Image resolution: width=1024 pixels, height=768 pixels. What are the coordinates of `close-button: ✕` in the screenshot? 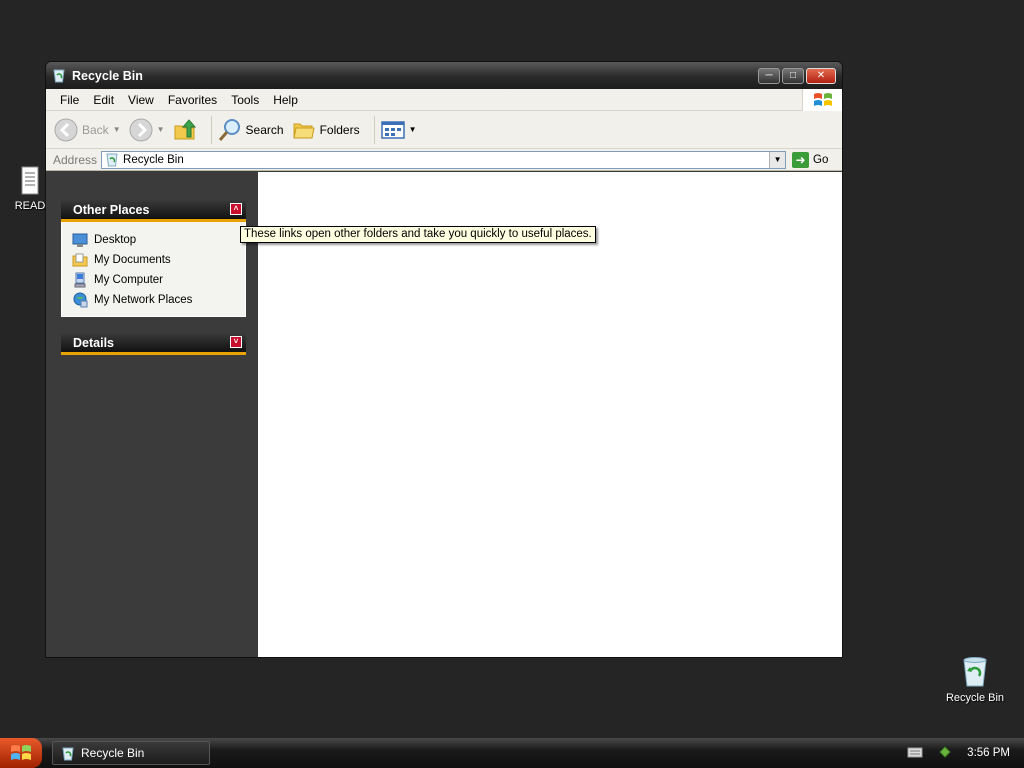 It's located at (821, 75).